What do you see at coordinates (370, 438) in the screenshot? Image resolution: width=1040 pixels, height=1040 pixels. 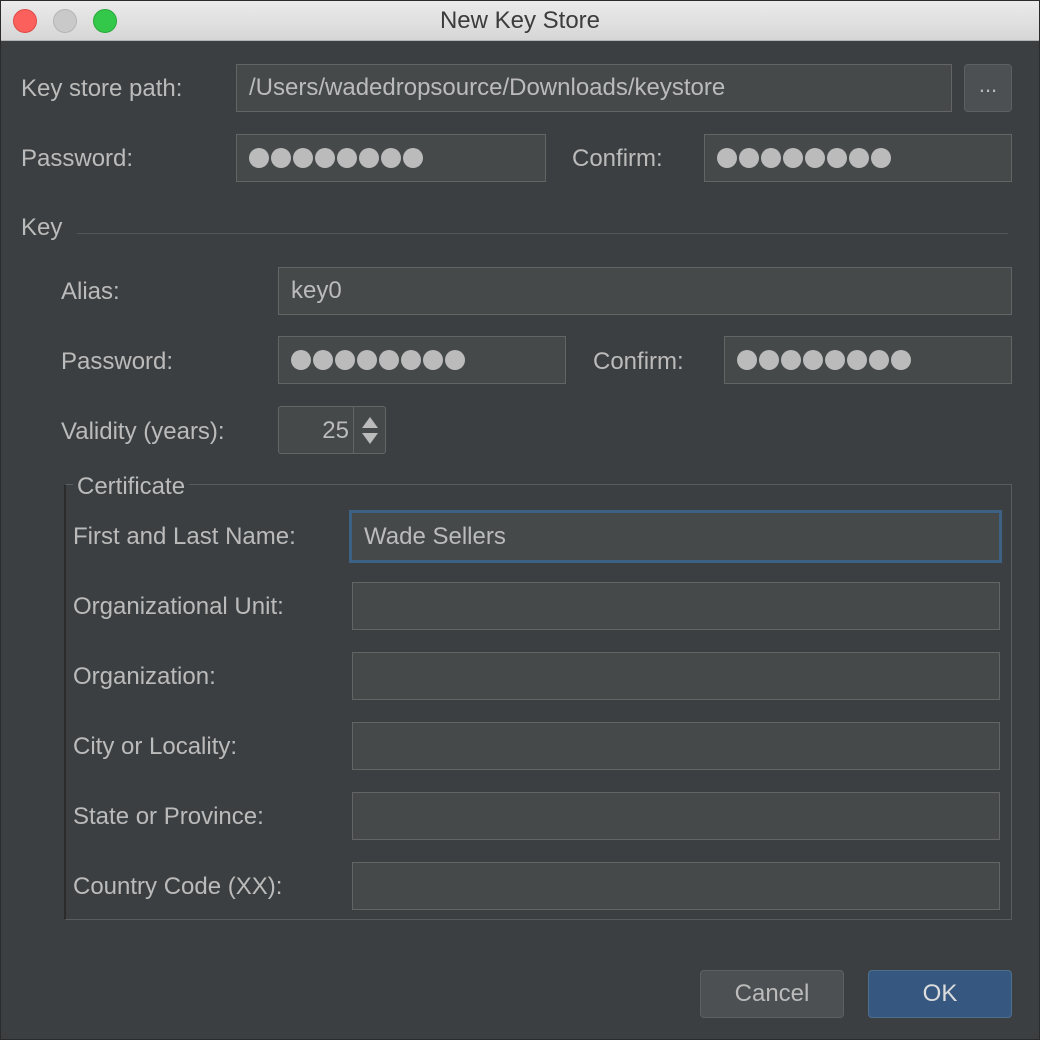 I see `decrement-arrow-icon` at bounding box center [370, 438].